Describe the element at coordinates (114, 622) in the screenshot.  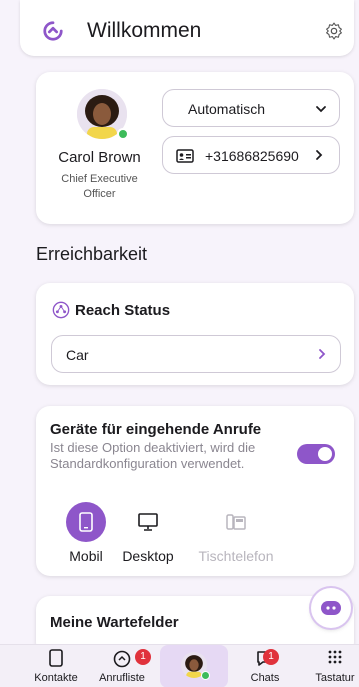
I see `queues-title: Meine Wartefelder` at that location.